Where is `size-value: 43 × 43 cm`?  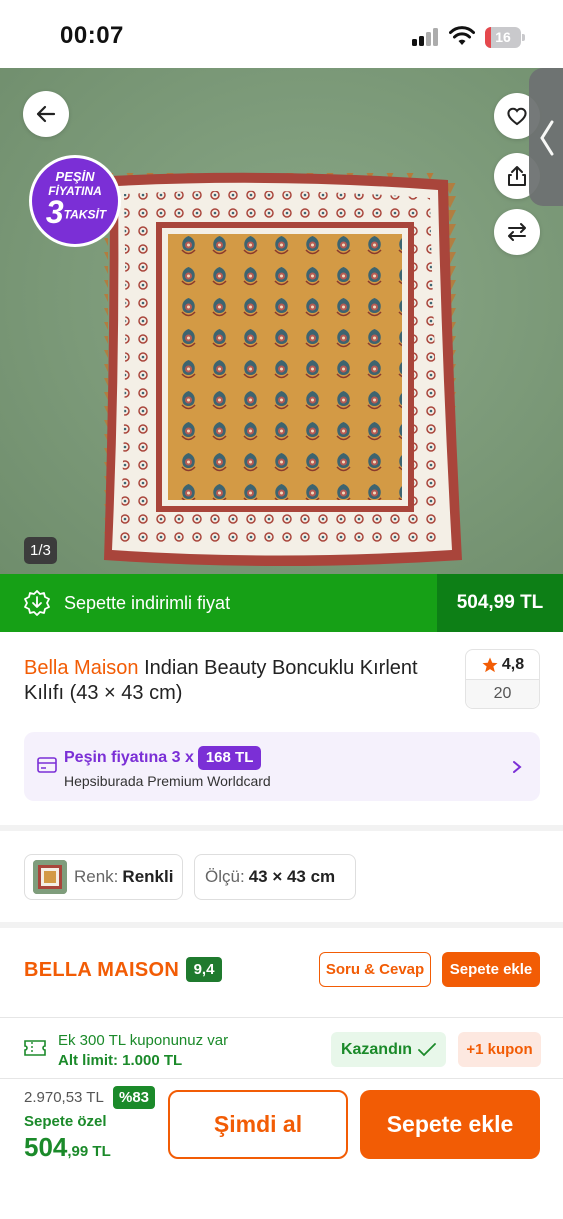
size-value: 43 × 43 cm is located at coordinates (292, 876).